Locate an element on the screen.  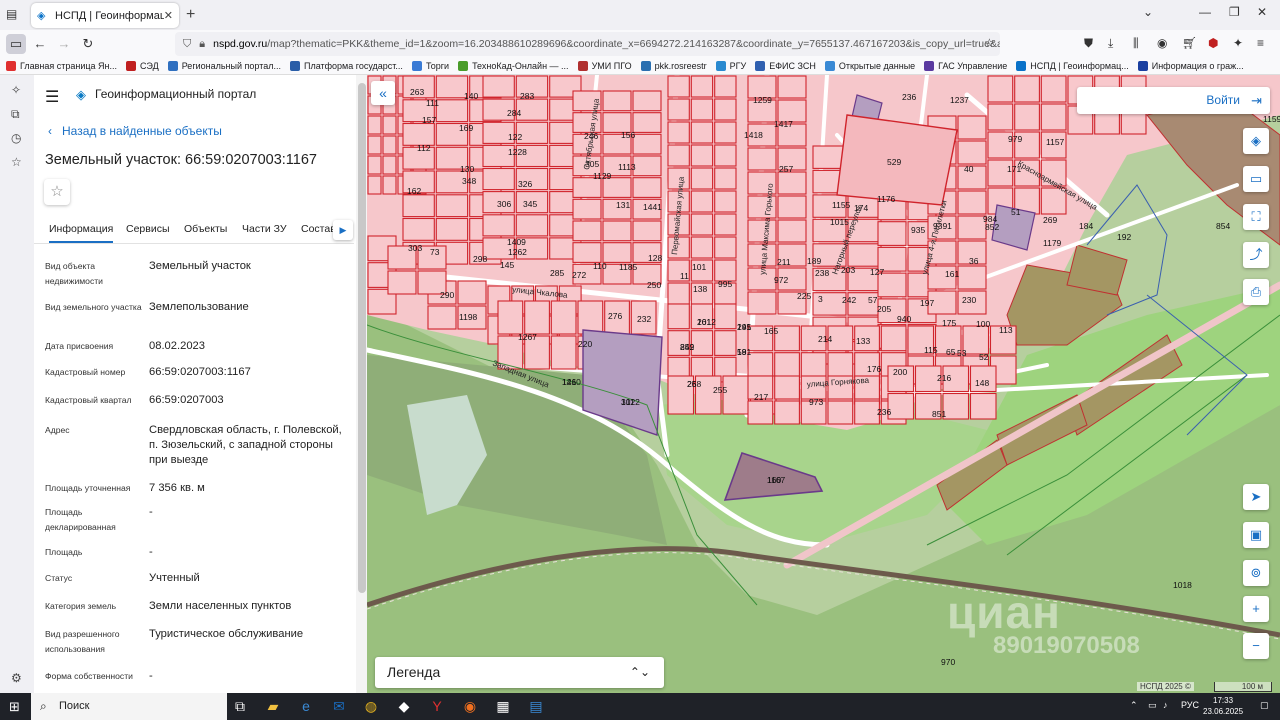
browser-tab: ◈ НСПД | Геоинформационный ✕ is located at coordinates (105, 15).